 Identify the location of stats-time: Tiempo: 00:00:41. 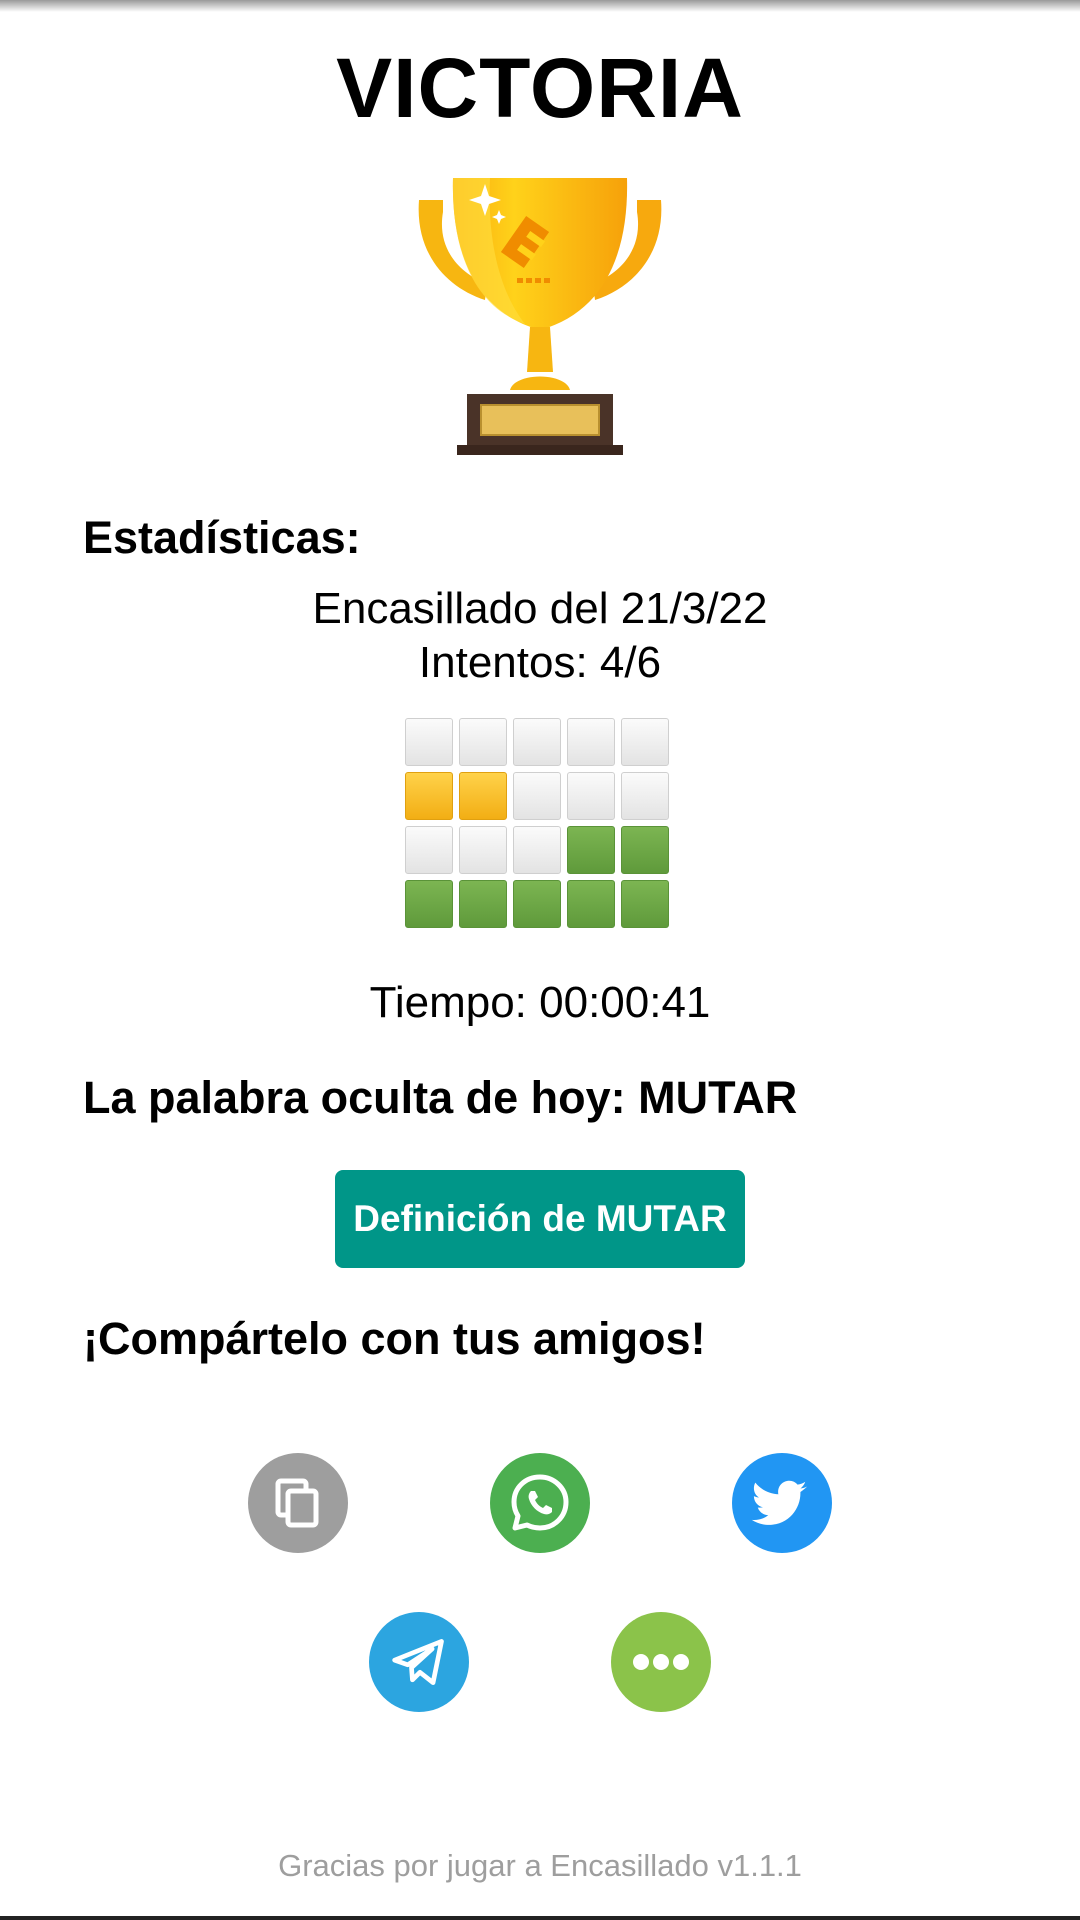
(540, 1002).